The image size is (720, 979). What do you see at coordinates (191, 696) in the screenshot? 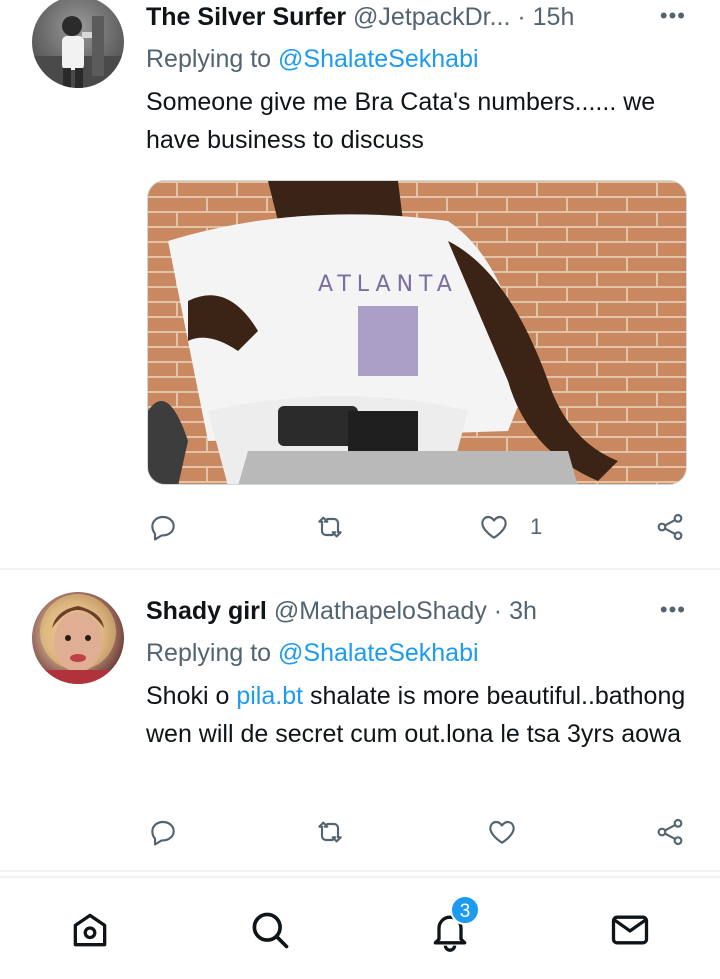
I see `tweet-text-part: Shoki o` at bounding box center [191, 696].